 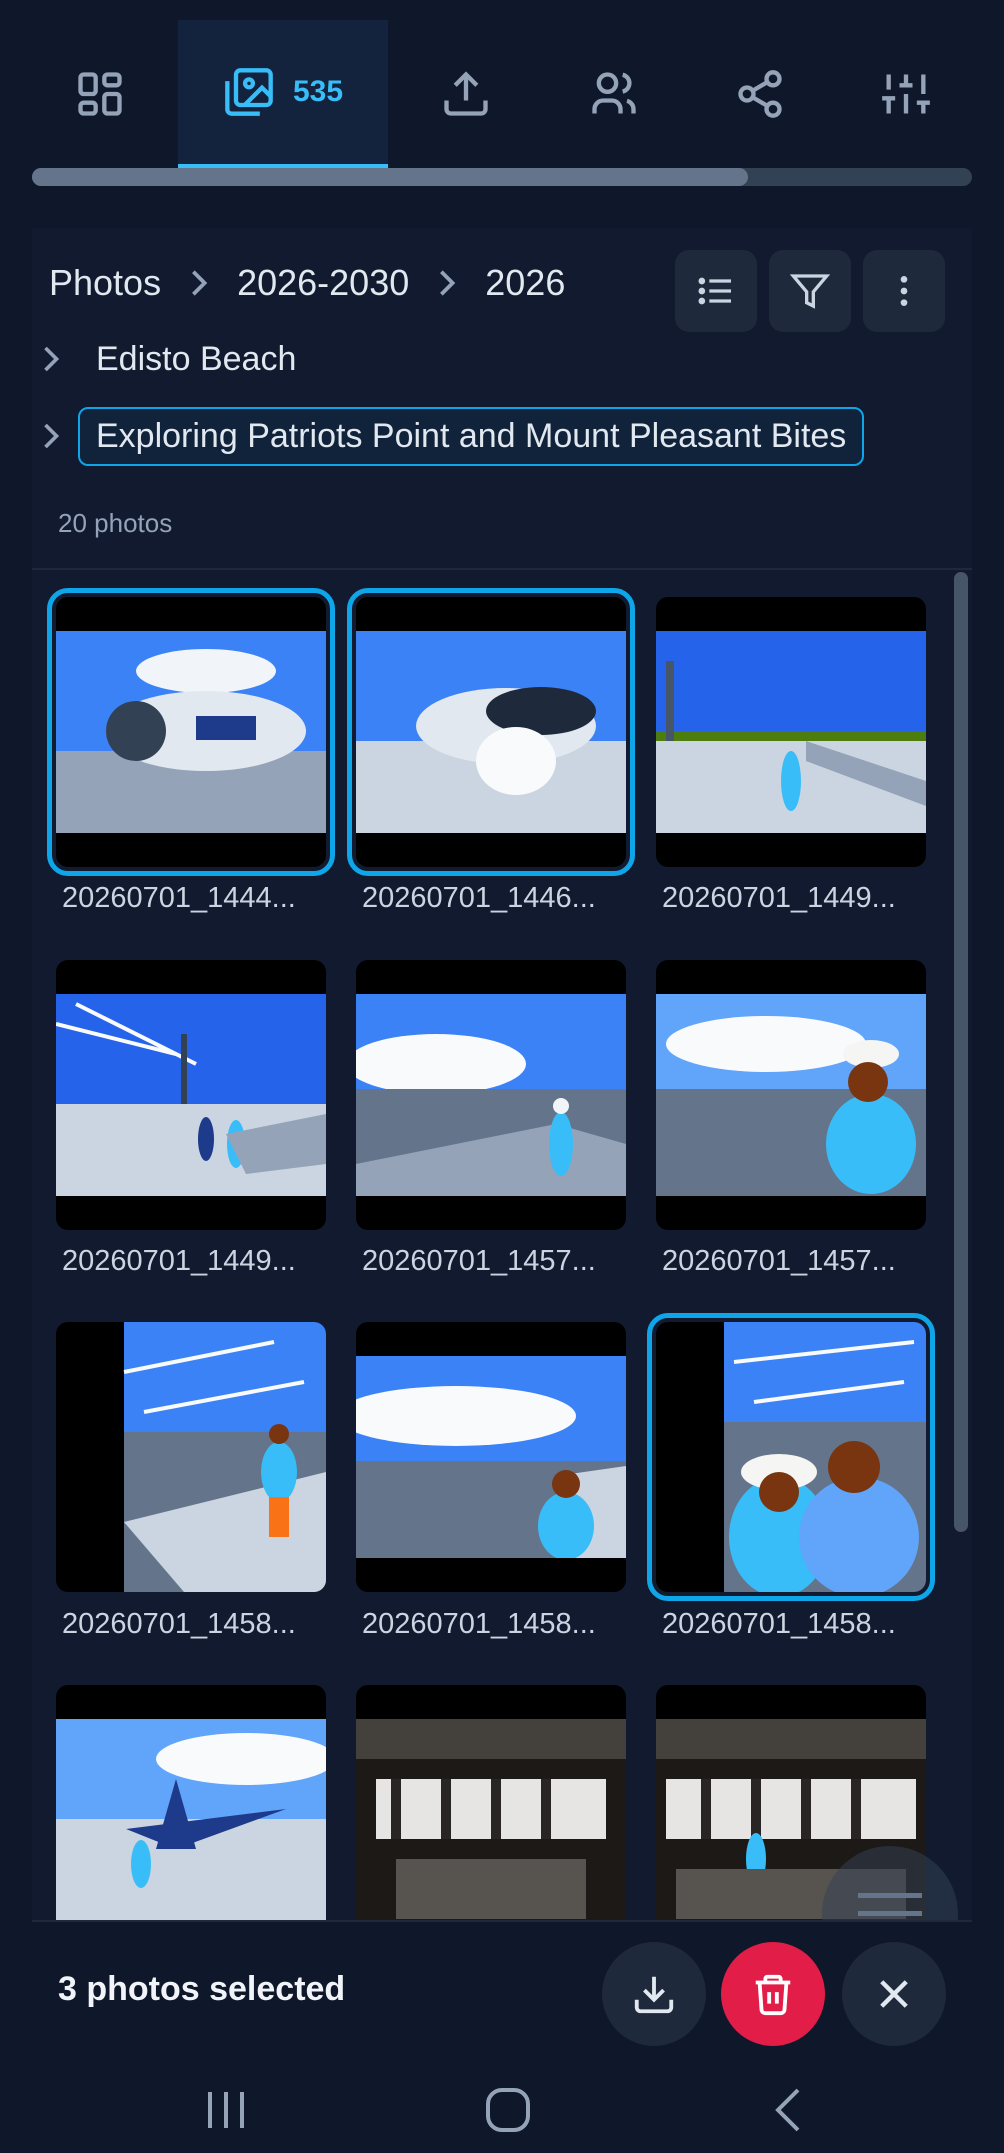 I want to click on tab-settings, so click(x=906, y=94).